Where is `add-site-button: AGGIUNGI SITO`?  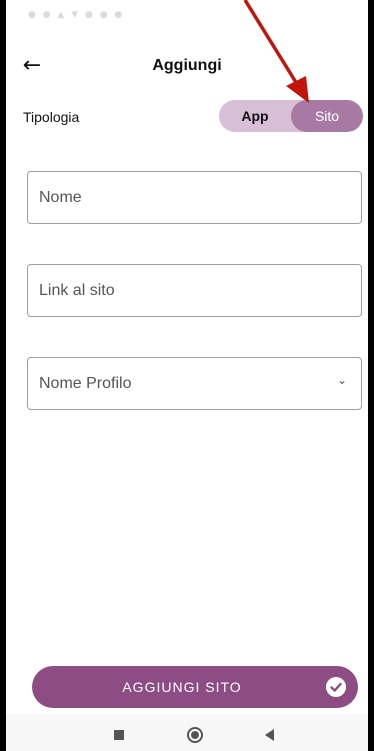
add-site-button: AGGIUNGI SITO is located at coordinates (195, 687).